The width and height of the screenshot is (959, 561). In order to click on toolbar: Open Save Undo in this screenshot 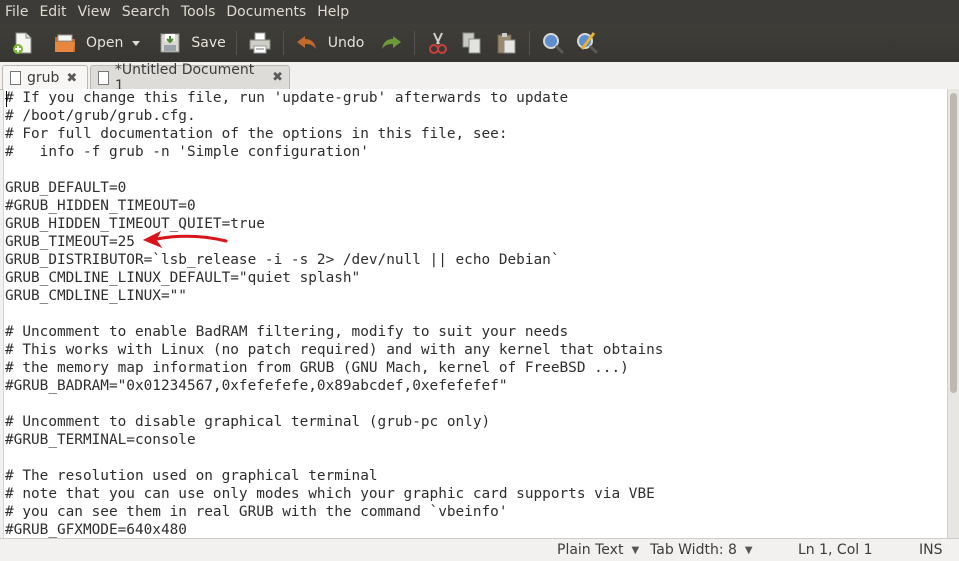, I will do `click(479, 43)`.